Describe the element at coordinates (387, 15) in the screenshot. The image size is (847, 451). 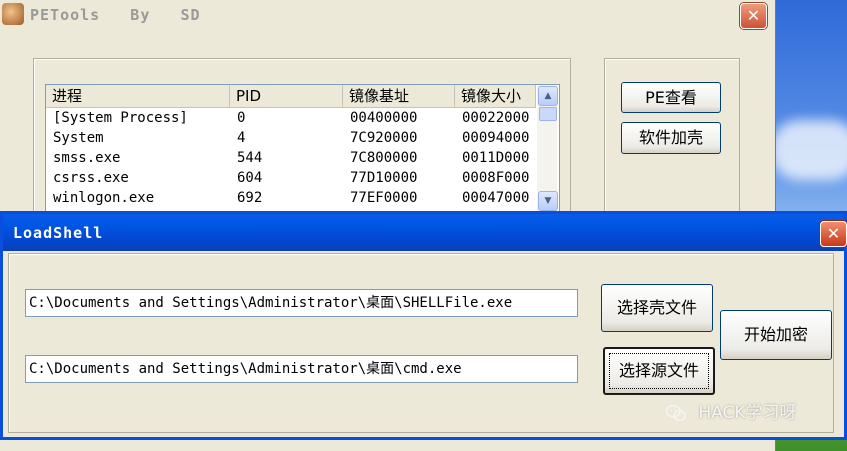
I see `main-titlebar: PETools By SD ✕` at that location.